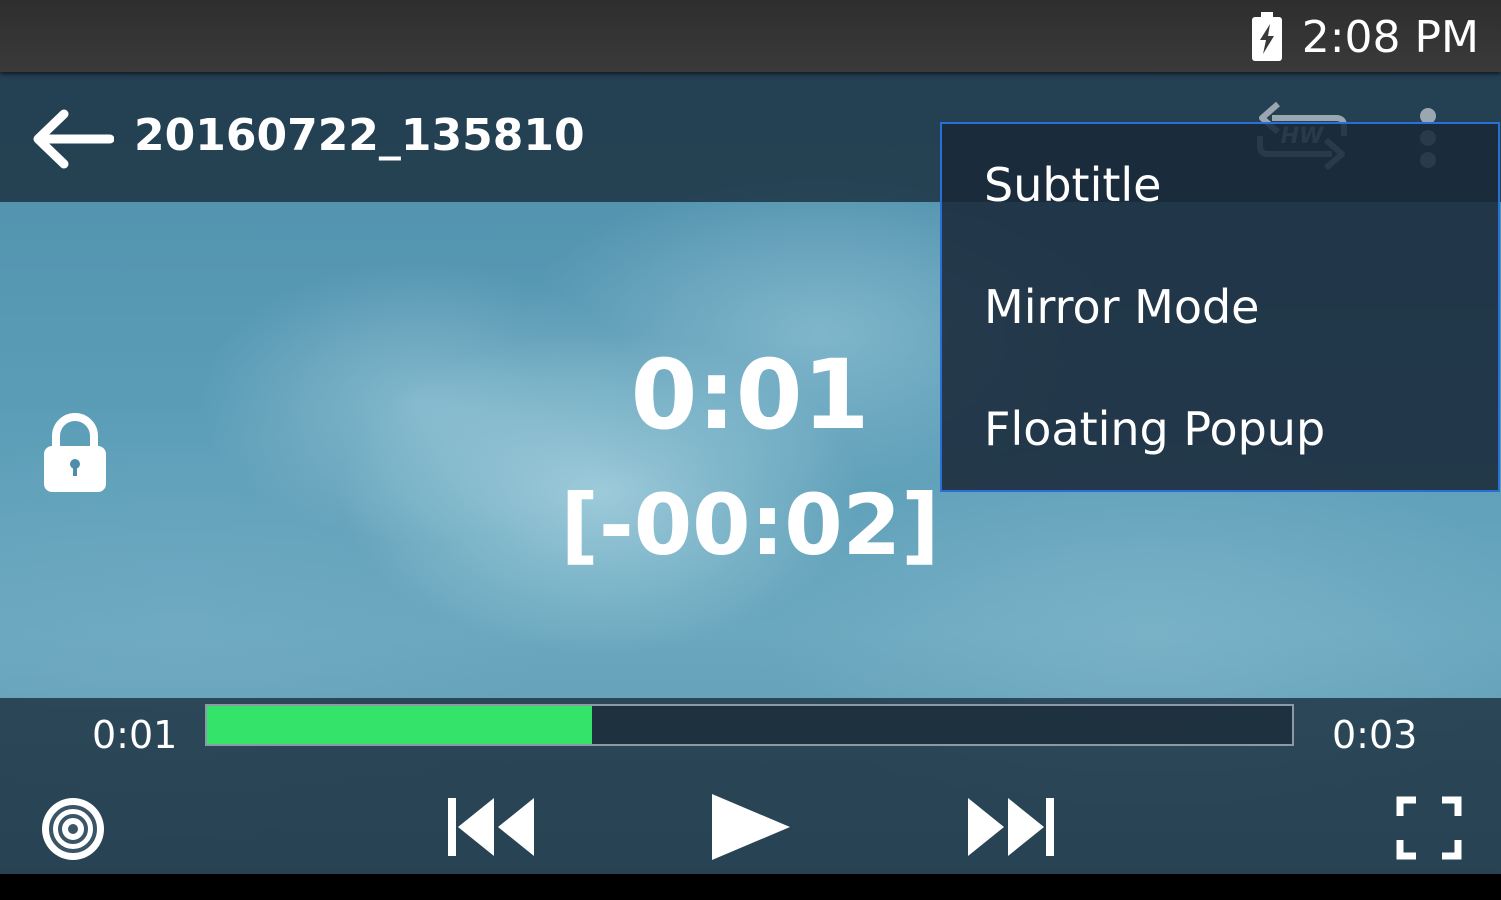 The height and width of the screenshot is (900, 1501). Describe the element at coordinates (75, 453) in the screenshot. I see `lock-icon` at that location.